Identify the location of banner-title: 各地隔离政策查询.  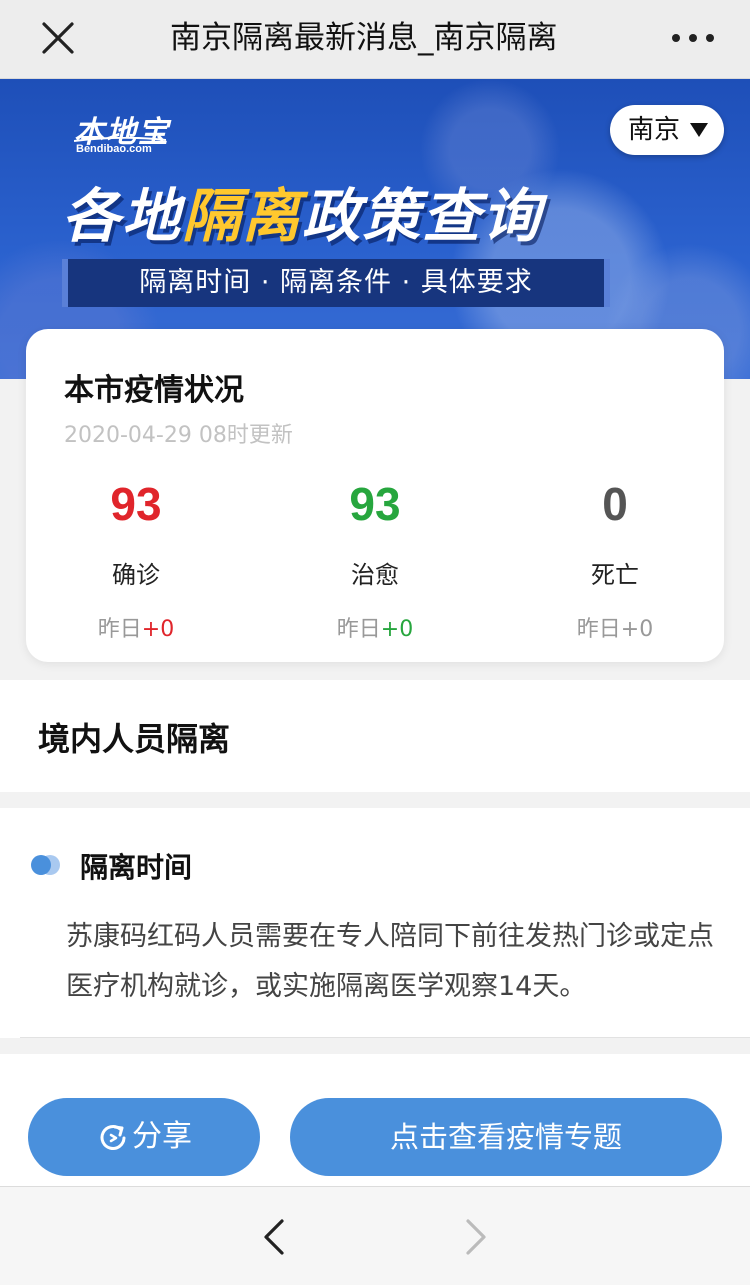
(302, 211).